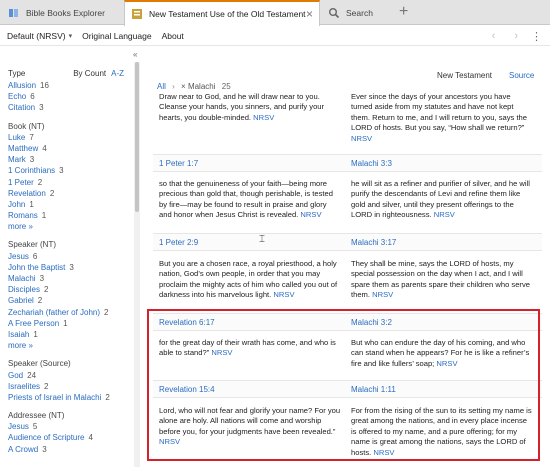  What do you see at coordinates (21, 301) in the screenshot?
I see `filter-item-label: Gabriel` at bounding box center [21, 301].